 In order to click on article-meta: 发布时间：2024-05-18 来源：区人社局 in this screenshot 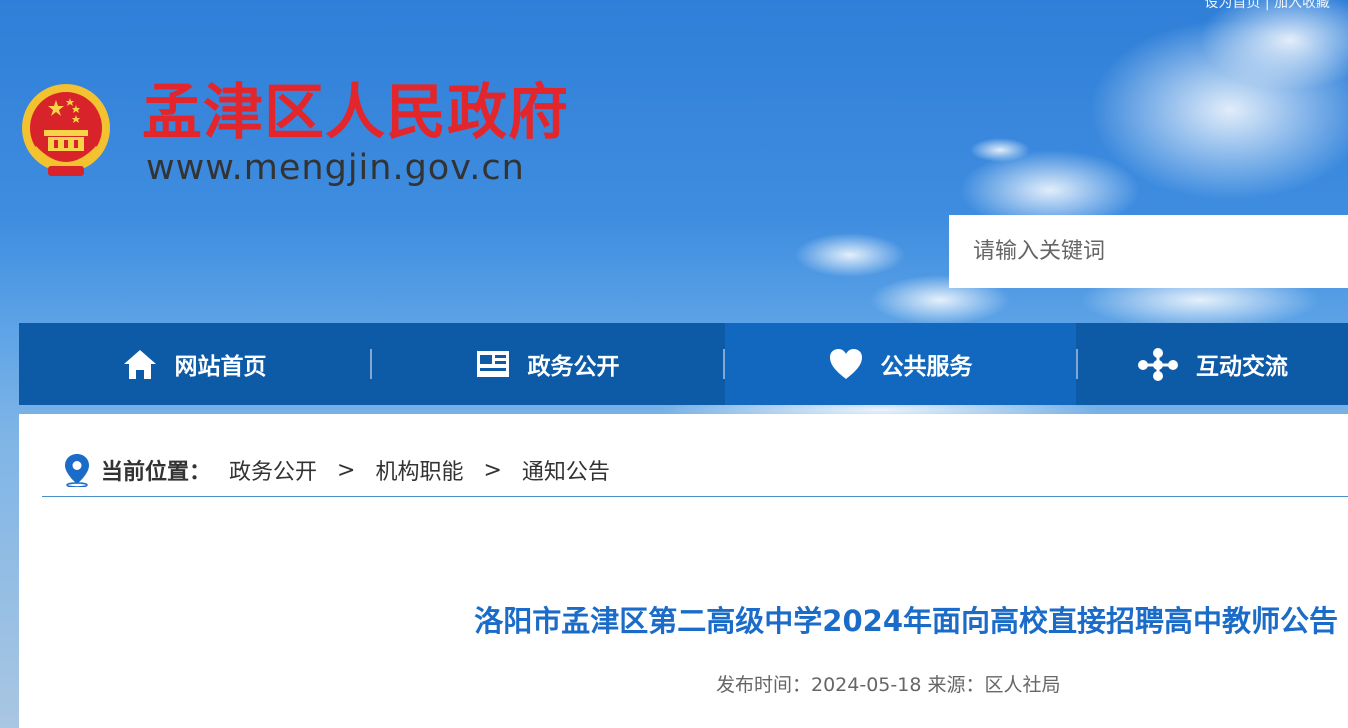, I will do `click(888, 685)`.